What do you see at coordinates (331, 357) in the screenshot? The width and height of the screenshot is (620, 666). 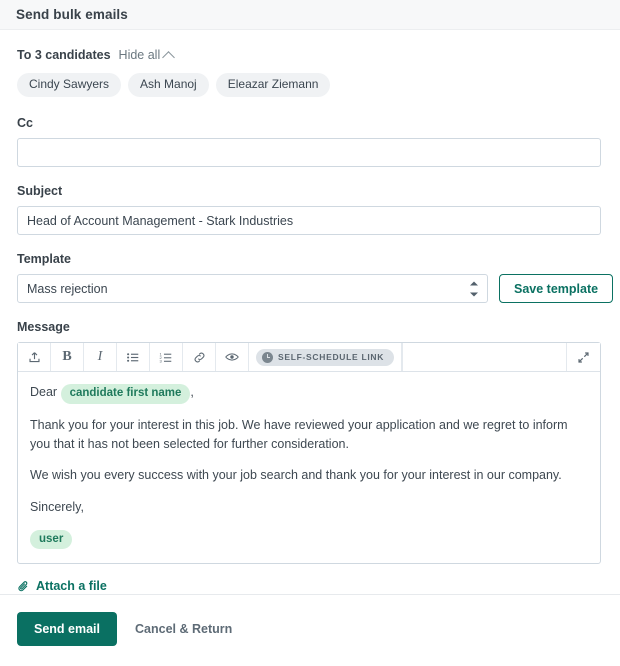 I see `self-schedule-link-label: SELF-SCHEDULE LINK` at bounding box center [331, 357].